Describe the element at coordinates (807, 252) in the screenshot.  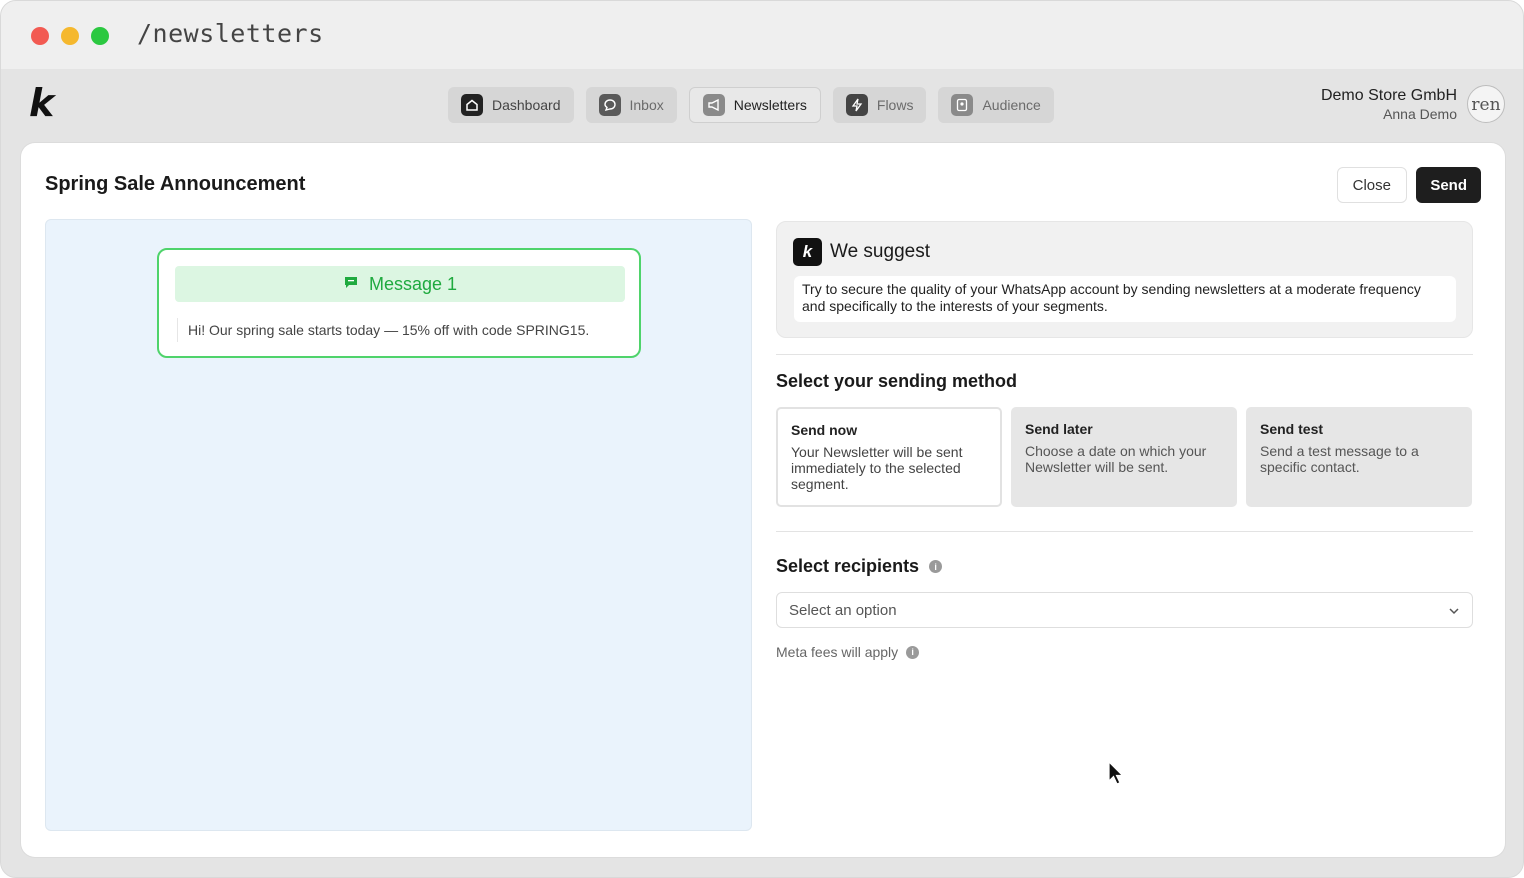
I see `brand-logo-icon: k` at that location.